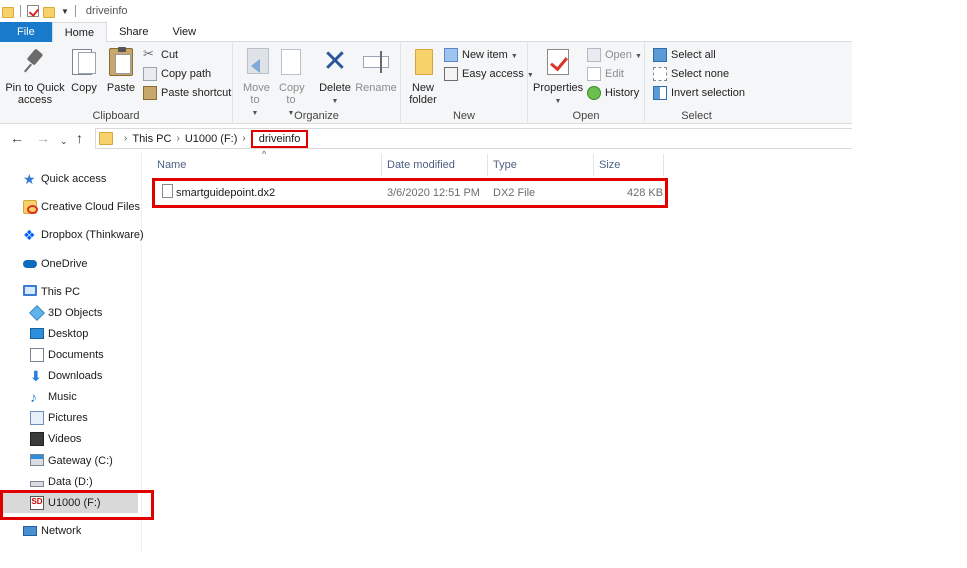  What do you see at coordinates (699, 93) in the screenshot?
I see `invert-selection-button: Invert selection` at bounding box center [699, 93].